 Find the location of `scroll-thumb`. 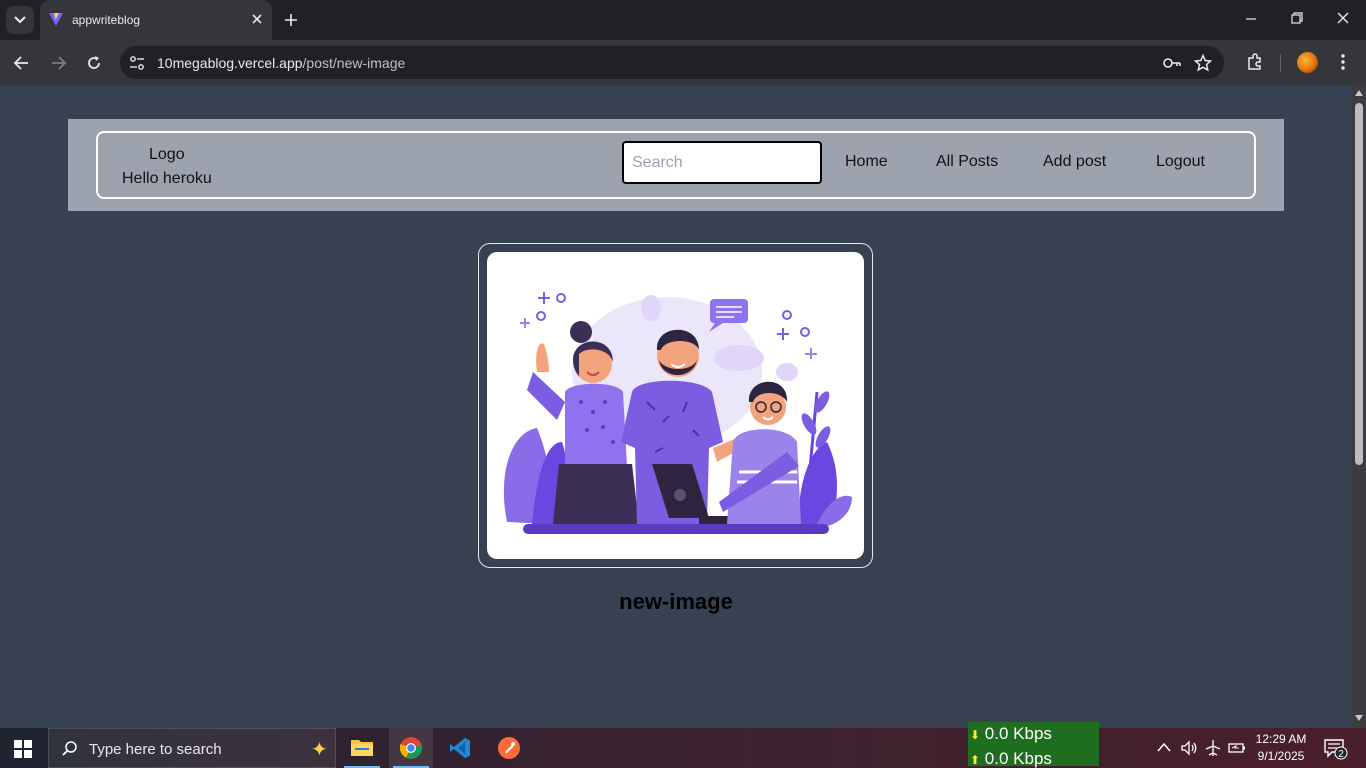

scroll-thumb is located at coordinates (1359, 284).